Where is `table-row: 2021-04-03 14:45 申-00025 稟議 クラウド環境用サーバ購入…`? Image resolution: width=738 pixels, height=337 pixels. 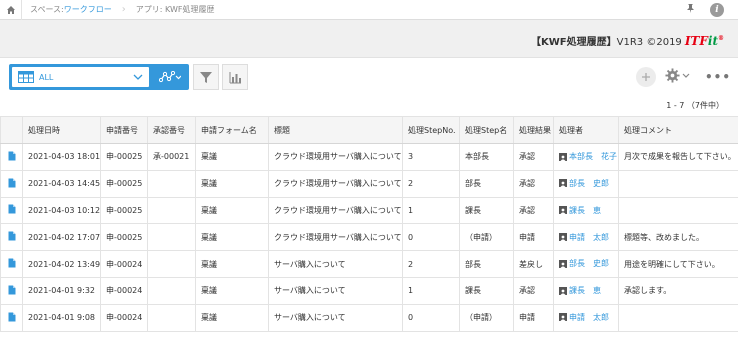 table-row: 2021-04-03 14:45 申-00025 稟議 クラウド環境用サーバ購入… is located at coordinates (369, 183).